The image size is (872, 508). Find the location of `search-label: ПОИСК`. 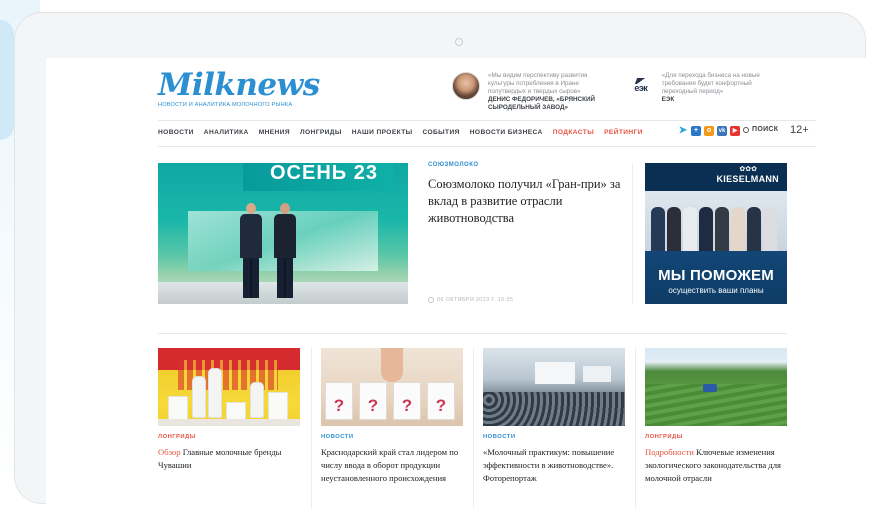

search-label: ПОИСК is located at coordinates (765, 129).